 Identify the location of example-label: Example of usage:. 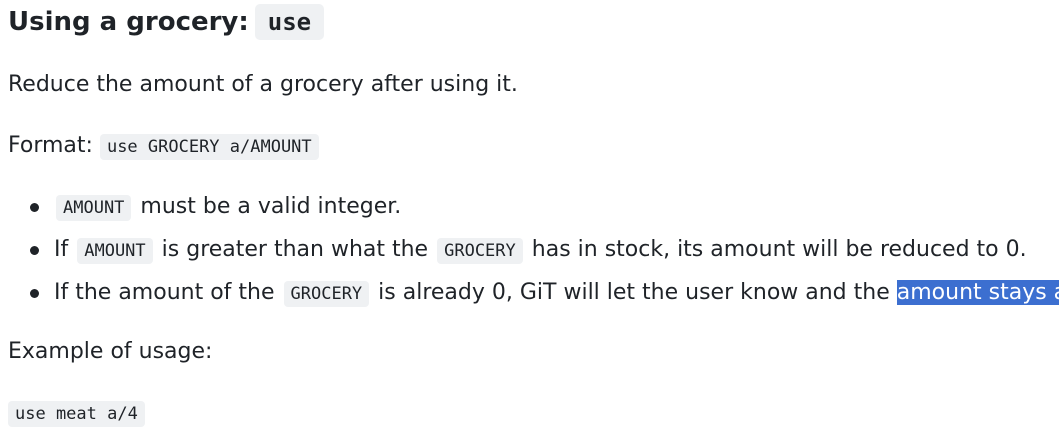
(110, 351).